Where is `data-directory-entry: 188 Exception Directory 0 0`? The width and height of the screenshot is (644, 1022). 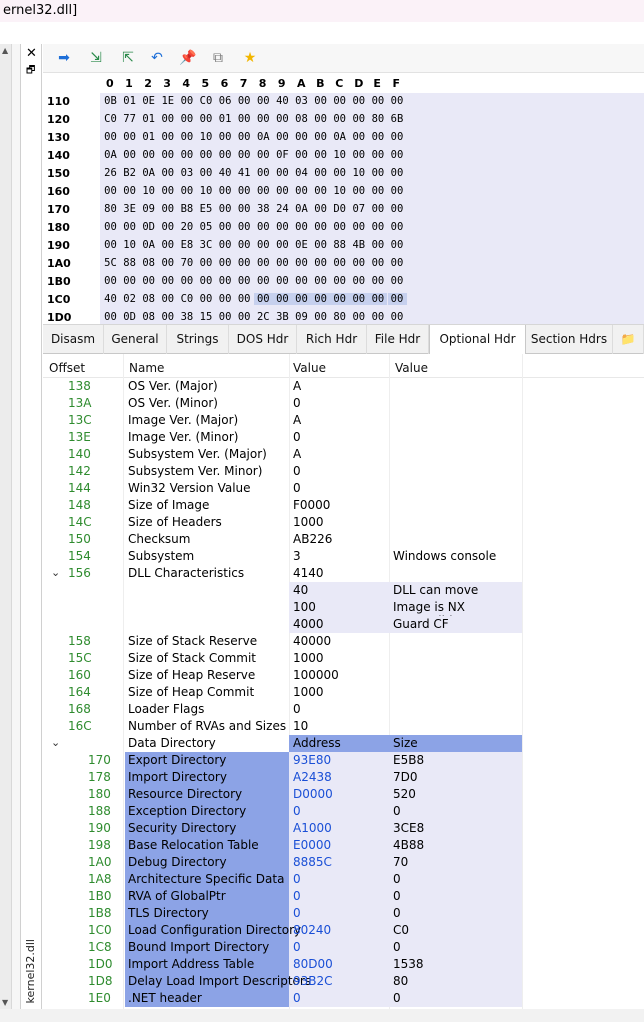
data-directory-entry: 188 Exception Directory 0 0 is located at coordinates (343, 811).